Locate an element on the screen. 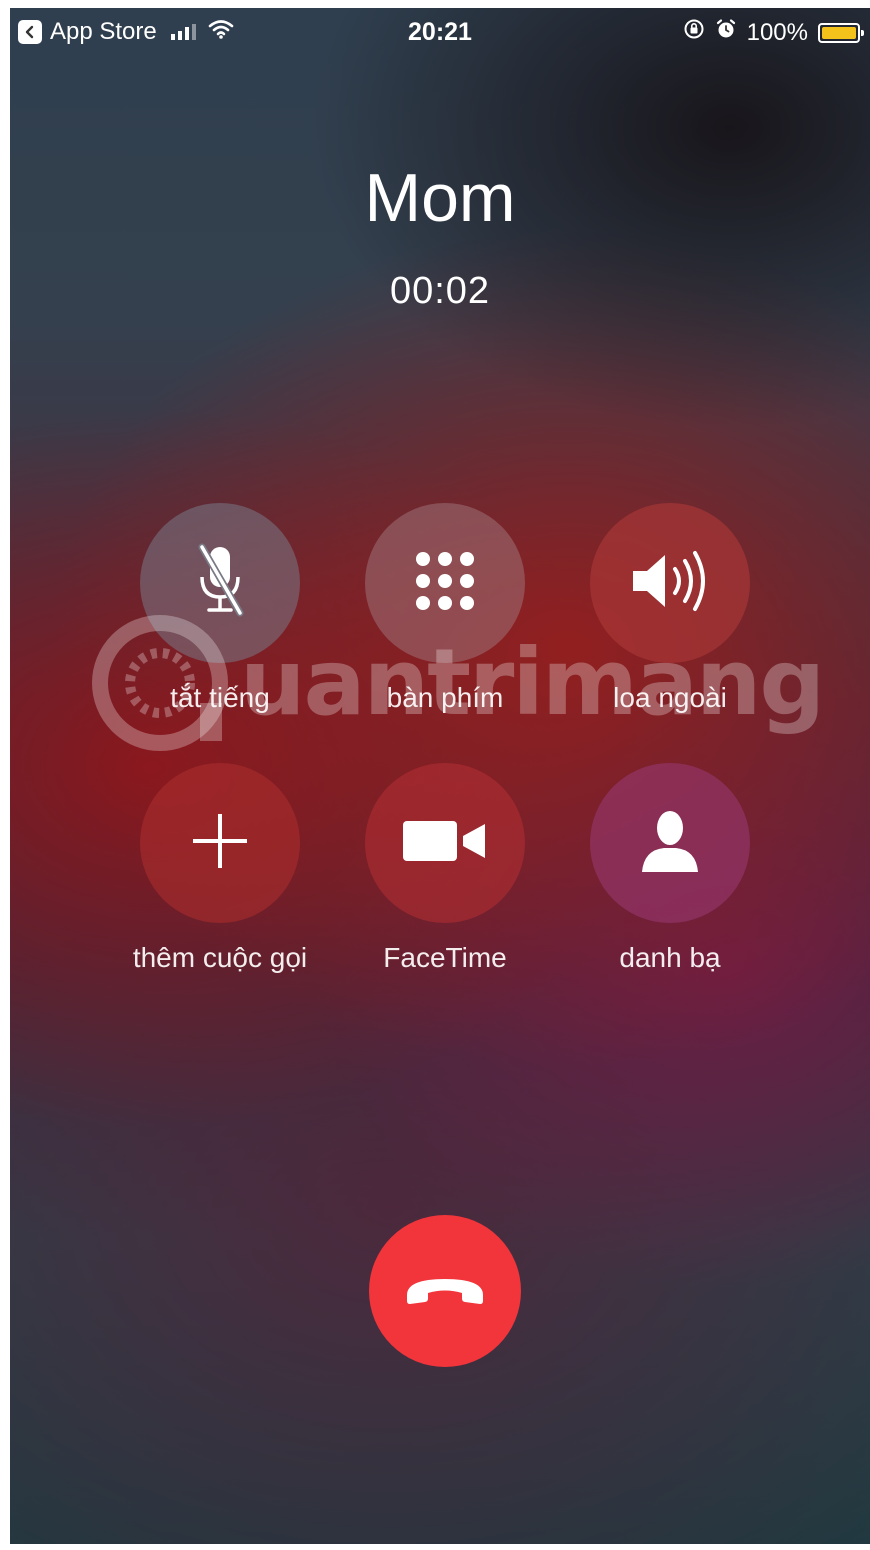 The width and height of the screenshot is (870, 1550). video-camera-icon is located at coordinates (445, 843).